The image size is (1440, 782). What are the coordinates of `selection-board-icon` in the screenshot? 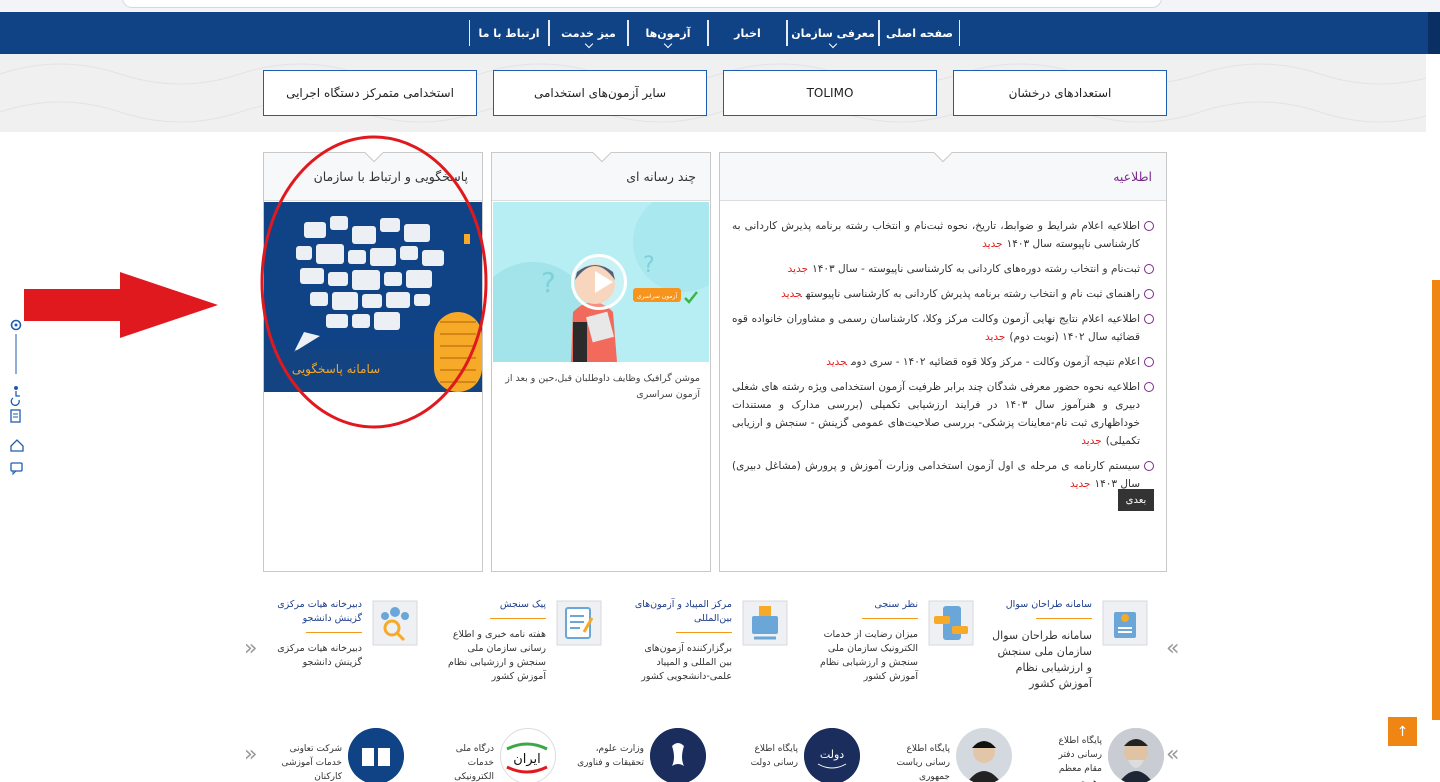 It's located at (395, 623).